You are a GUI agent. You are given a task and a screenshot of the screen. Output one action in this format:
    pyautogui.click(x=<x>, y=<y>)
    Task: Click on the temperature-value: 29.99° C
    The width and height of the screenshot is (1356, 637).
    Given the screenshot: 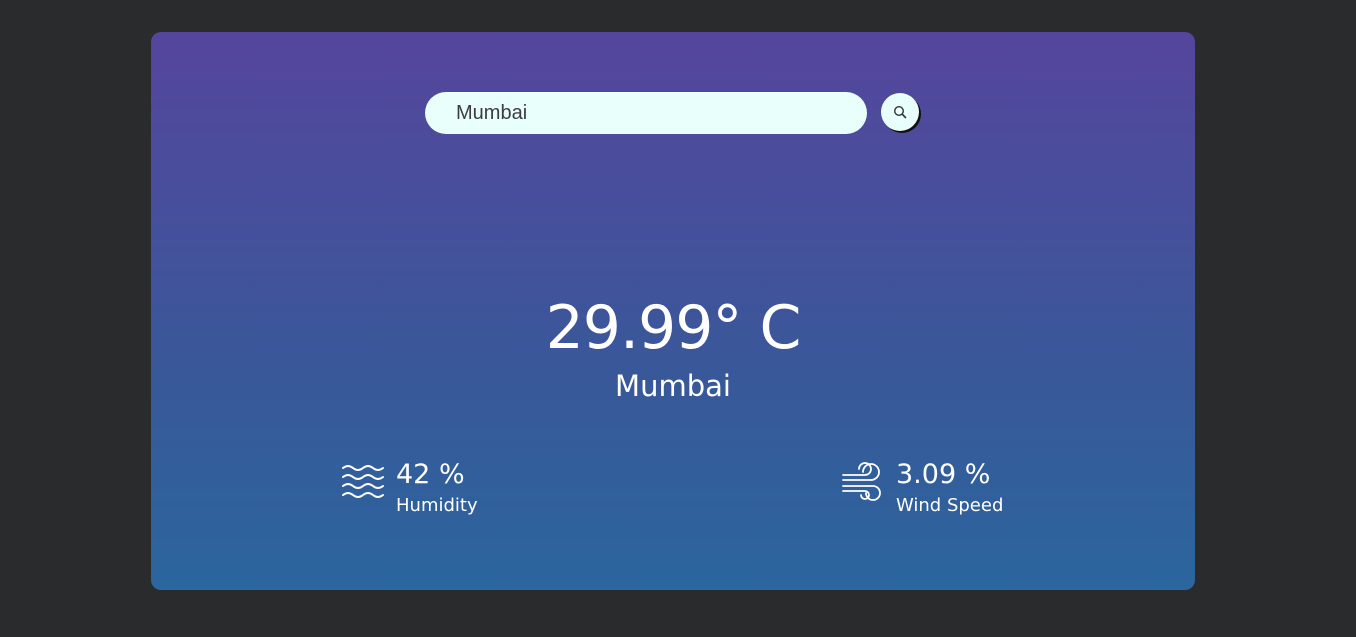 What is the action you would take?
    pyautogui.click(x=673, y=328)
    